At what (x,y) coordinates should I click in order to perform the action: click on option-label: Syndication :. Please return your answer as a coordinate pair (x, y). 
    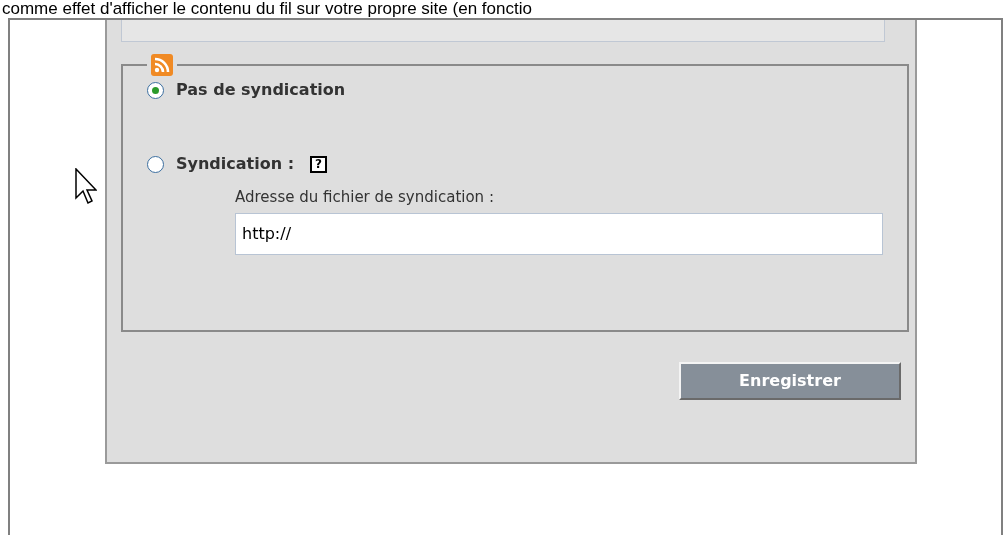
    Looking at the image, I should click on (235, 164).